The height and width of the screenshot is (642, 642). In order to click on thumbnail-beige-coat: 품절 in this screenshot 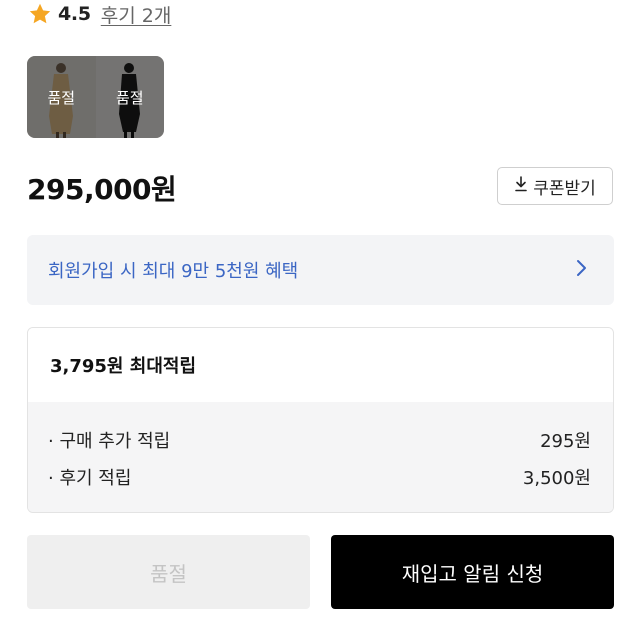, I will do `click(61, 97)`.